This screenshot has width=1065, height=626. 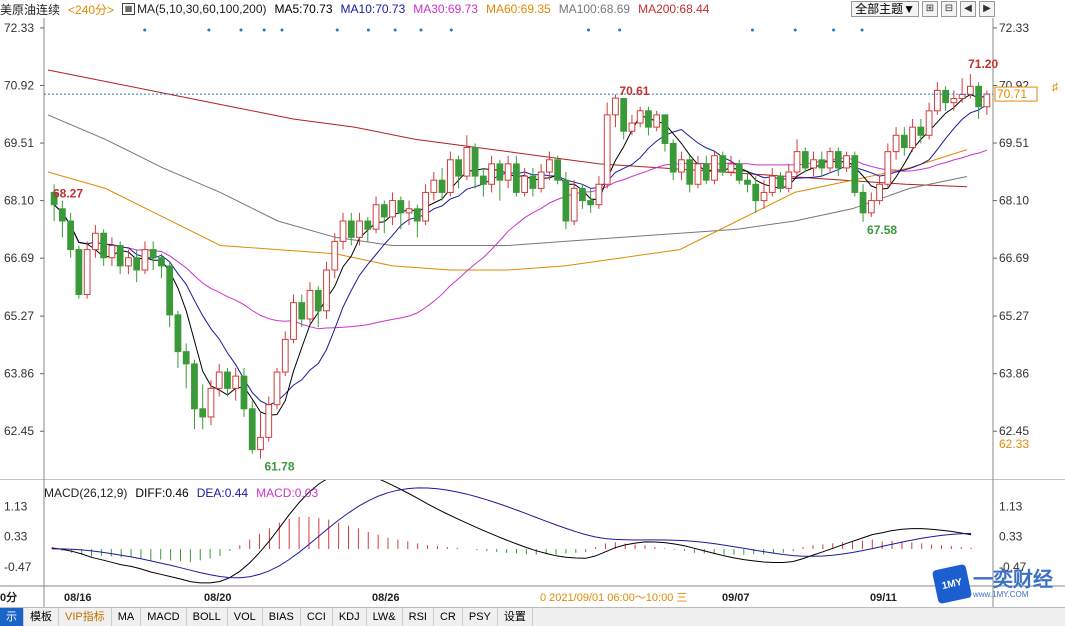 What do you see at coordinates (85, 617) in the screenshot?
I see `tab-vip-indicator: VIP指标` at bounding box center [85, 617].